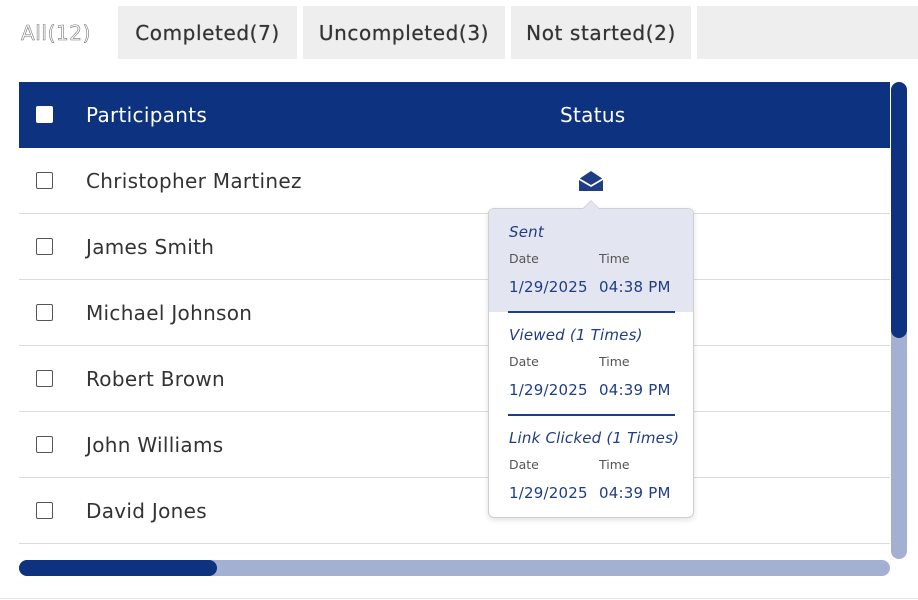 The width and height of the screenshot is (918, 600). I want to click on table-row: James Smith, so click(454, 247).